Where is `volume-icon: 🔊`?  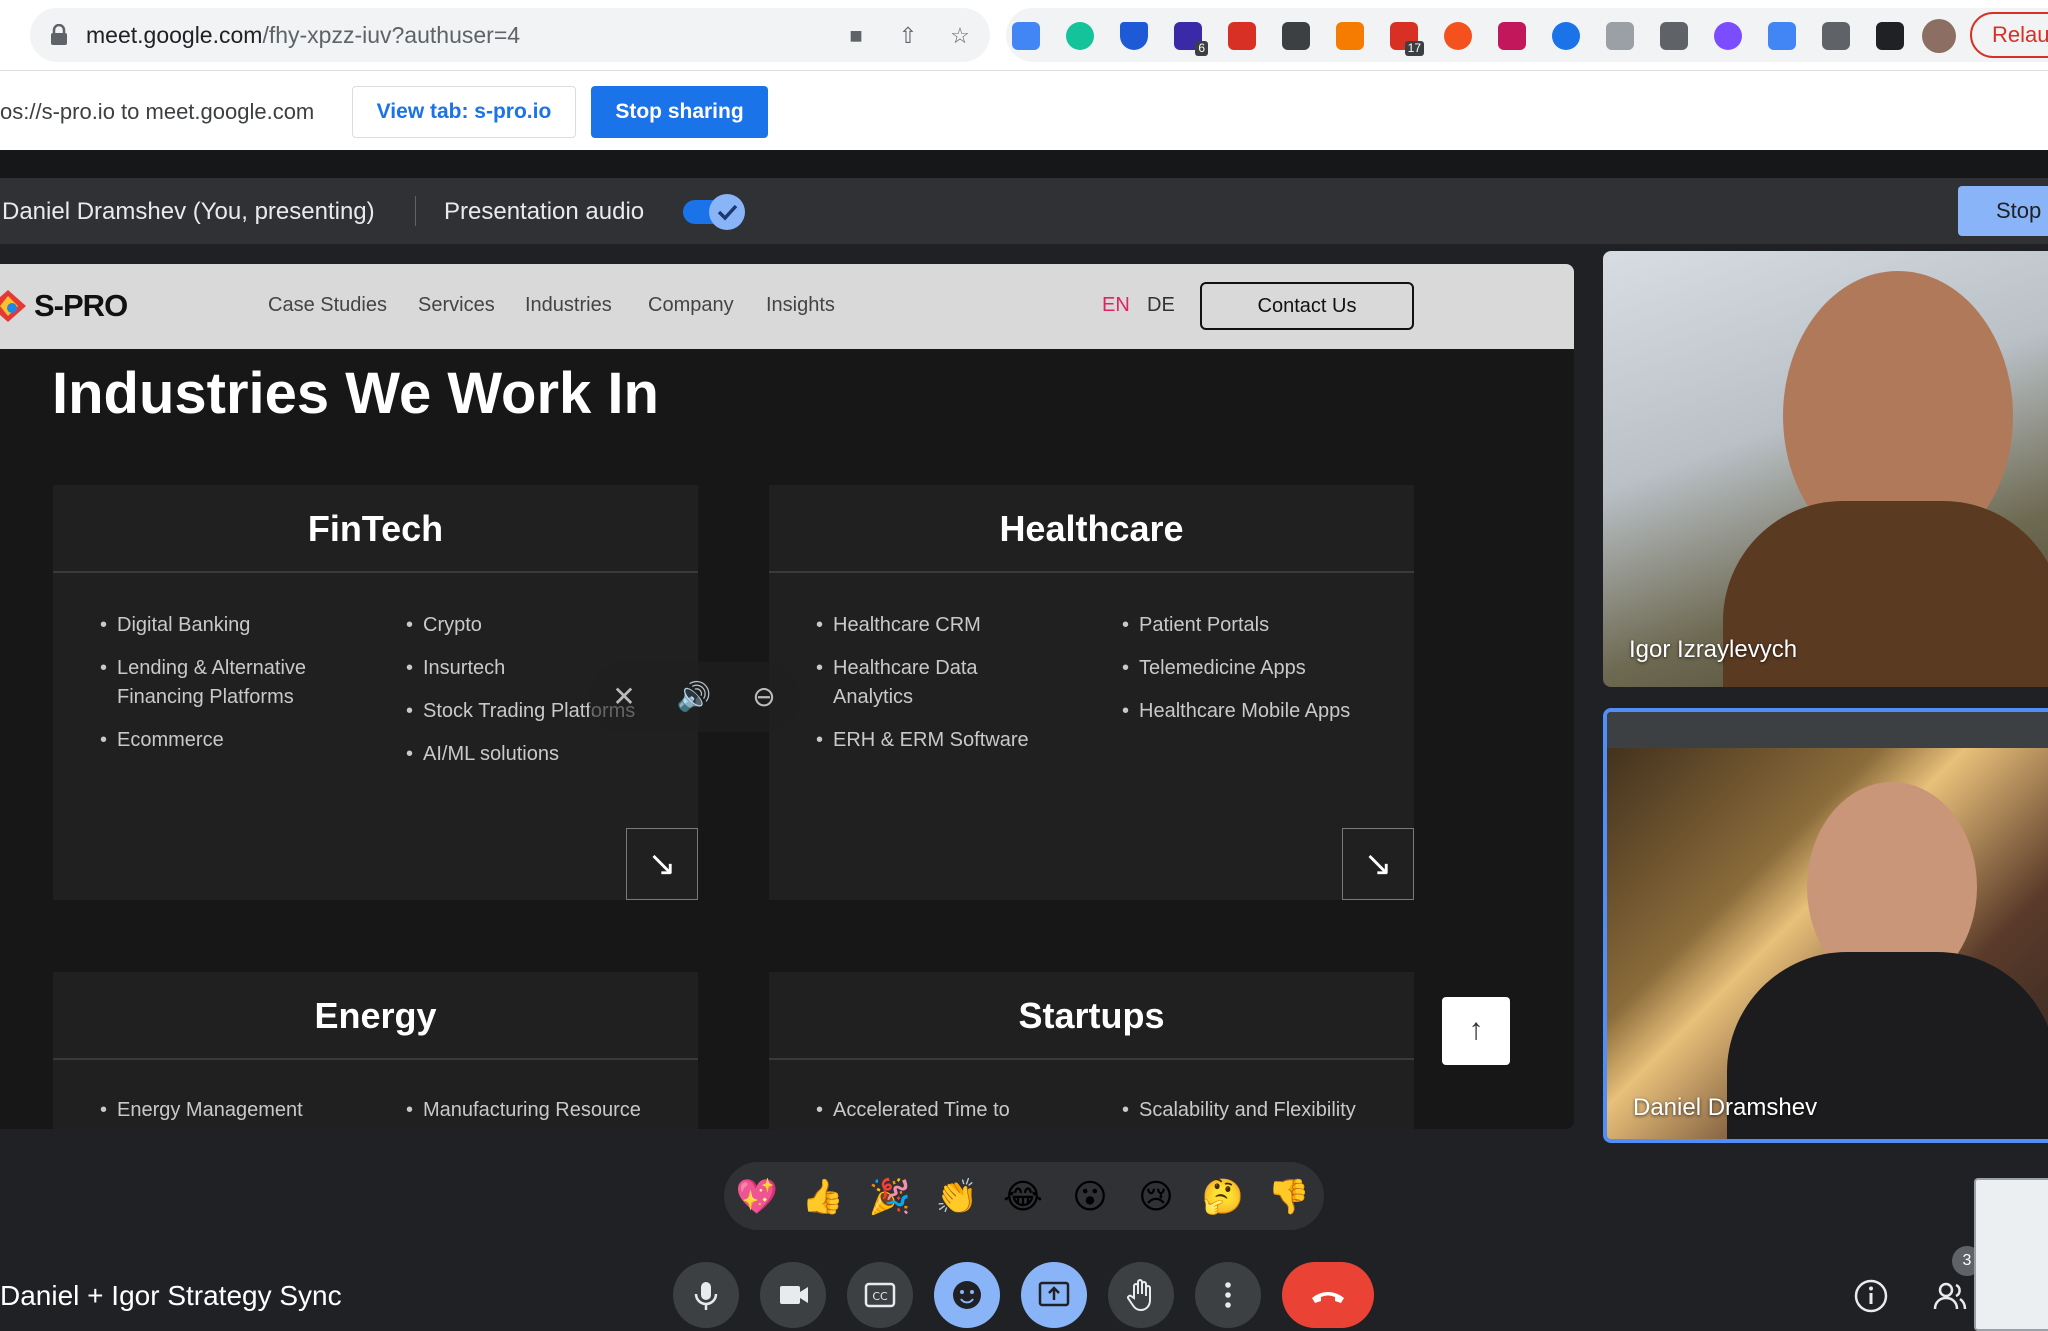
volume-icon: 🔊 is located at coordinates (694, 697).